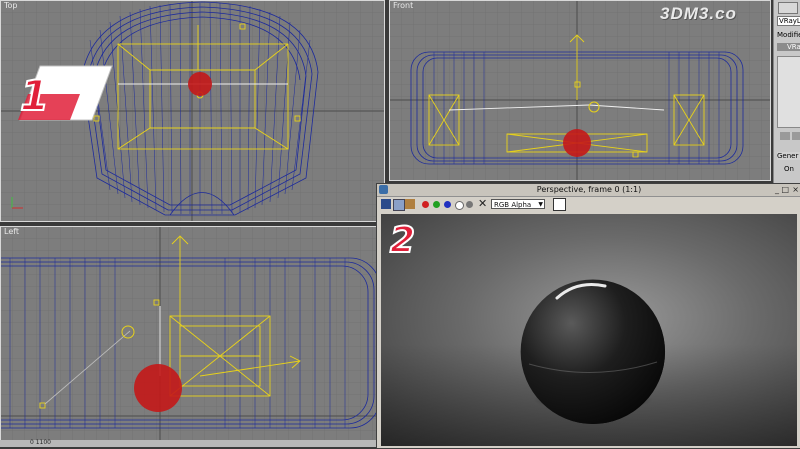 The height and width of the screenshot is (449, 800). I want to click on viewport-label-left: Left, so click(12, 231).